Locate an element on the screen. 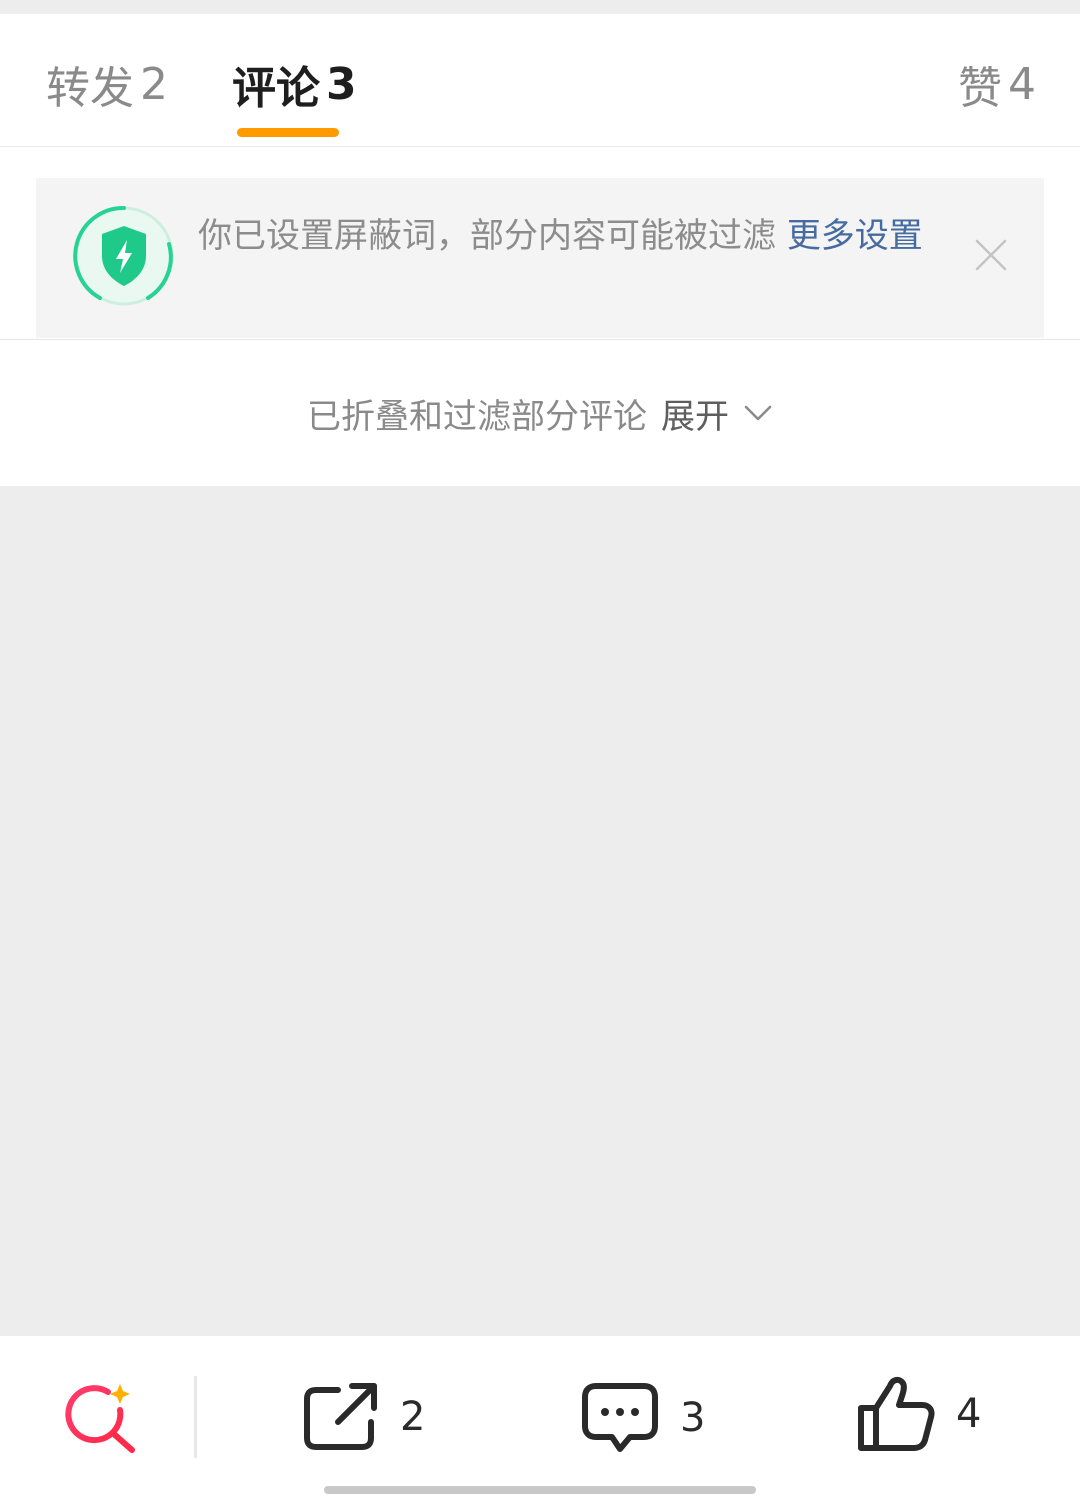 The image size is (1080, 1498). like-button: 4 is located at coordinates (918, 1414).